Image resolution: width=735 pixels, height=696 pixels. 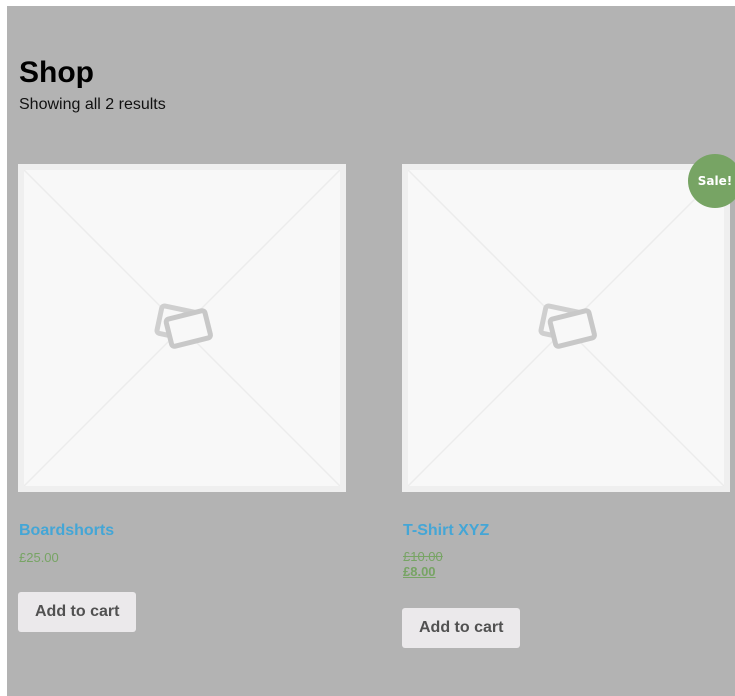 I want to click on sale-badge: Sale!, so click(x=711, y=181).